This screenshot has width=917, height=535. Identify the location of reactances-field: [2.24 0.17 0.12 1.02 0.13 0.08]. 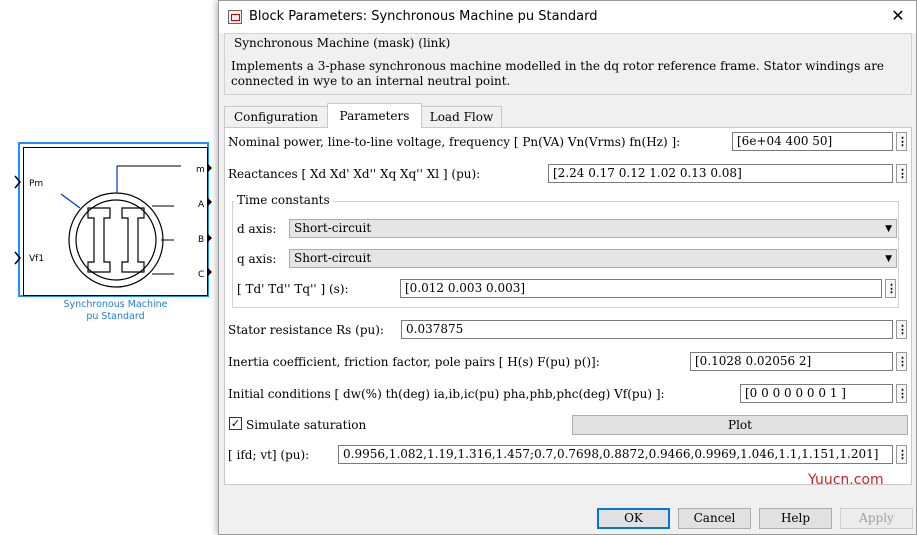
(720, 173).